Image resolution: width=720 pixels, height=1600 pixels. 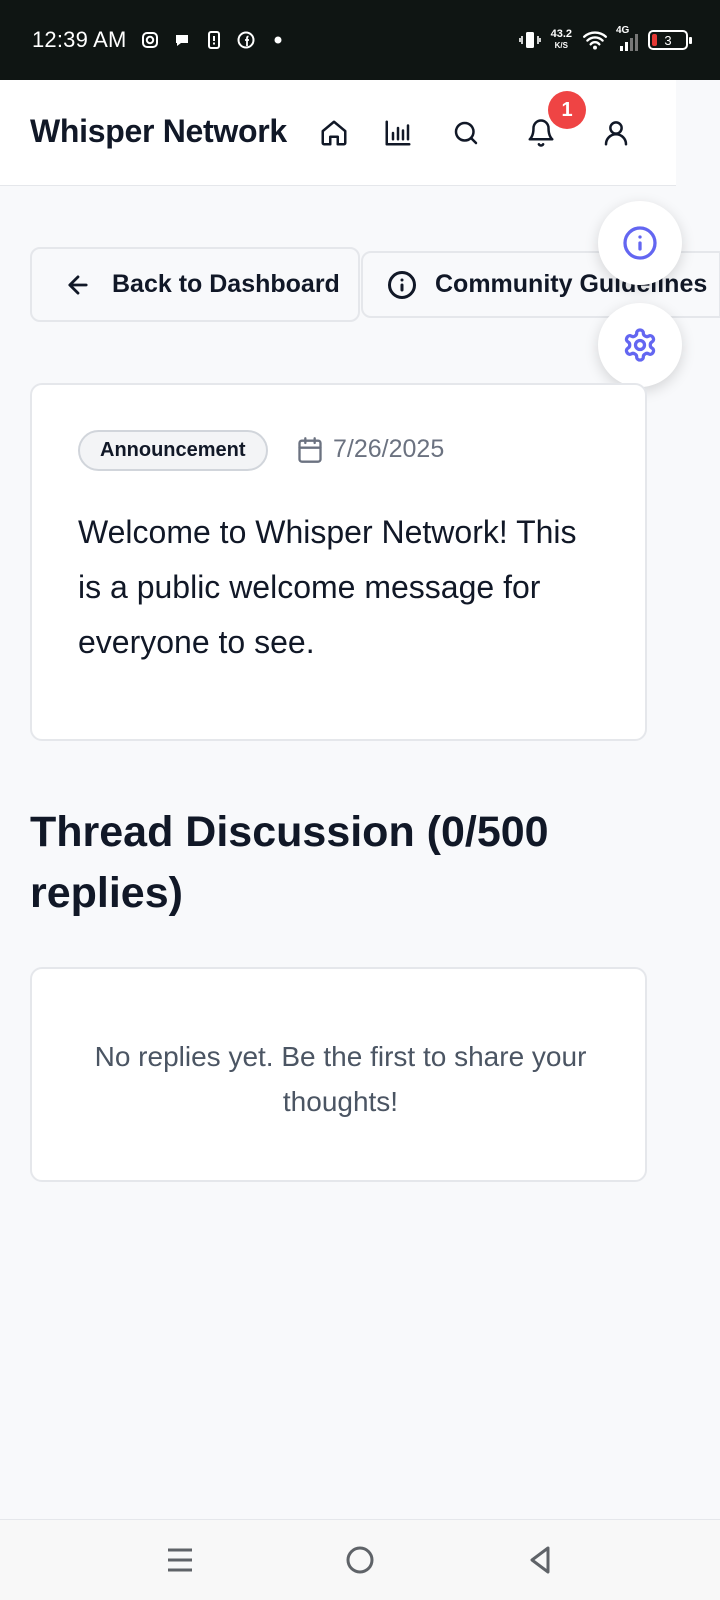 I want to click on battery-icon: 3, so click(x=670, y=40).